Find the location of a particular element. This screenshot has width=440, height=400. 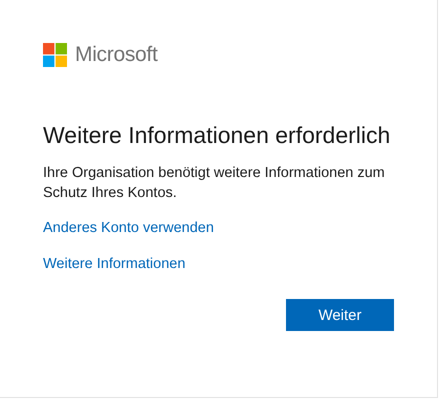

logo-wordmark: Microsoft is located at coordinates (116, 55).